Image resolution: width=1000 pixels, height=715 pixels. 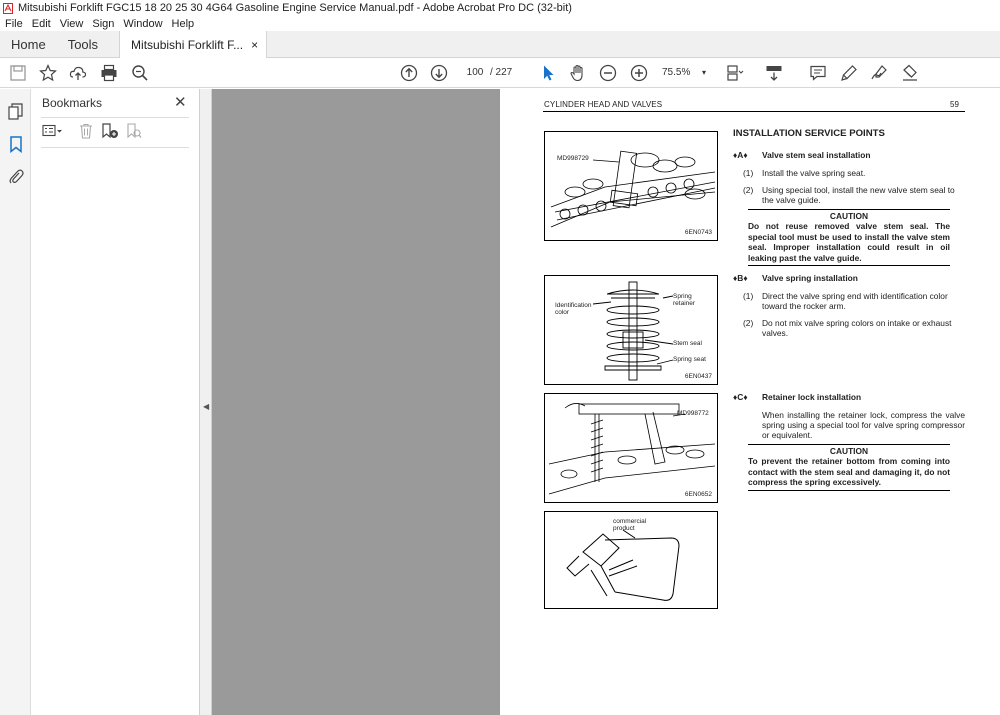 What do you see at coordinates (53, 131) in the screenshot?
I see `bookmark-options-icon` at bounding box center [53, 131].